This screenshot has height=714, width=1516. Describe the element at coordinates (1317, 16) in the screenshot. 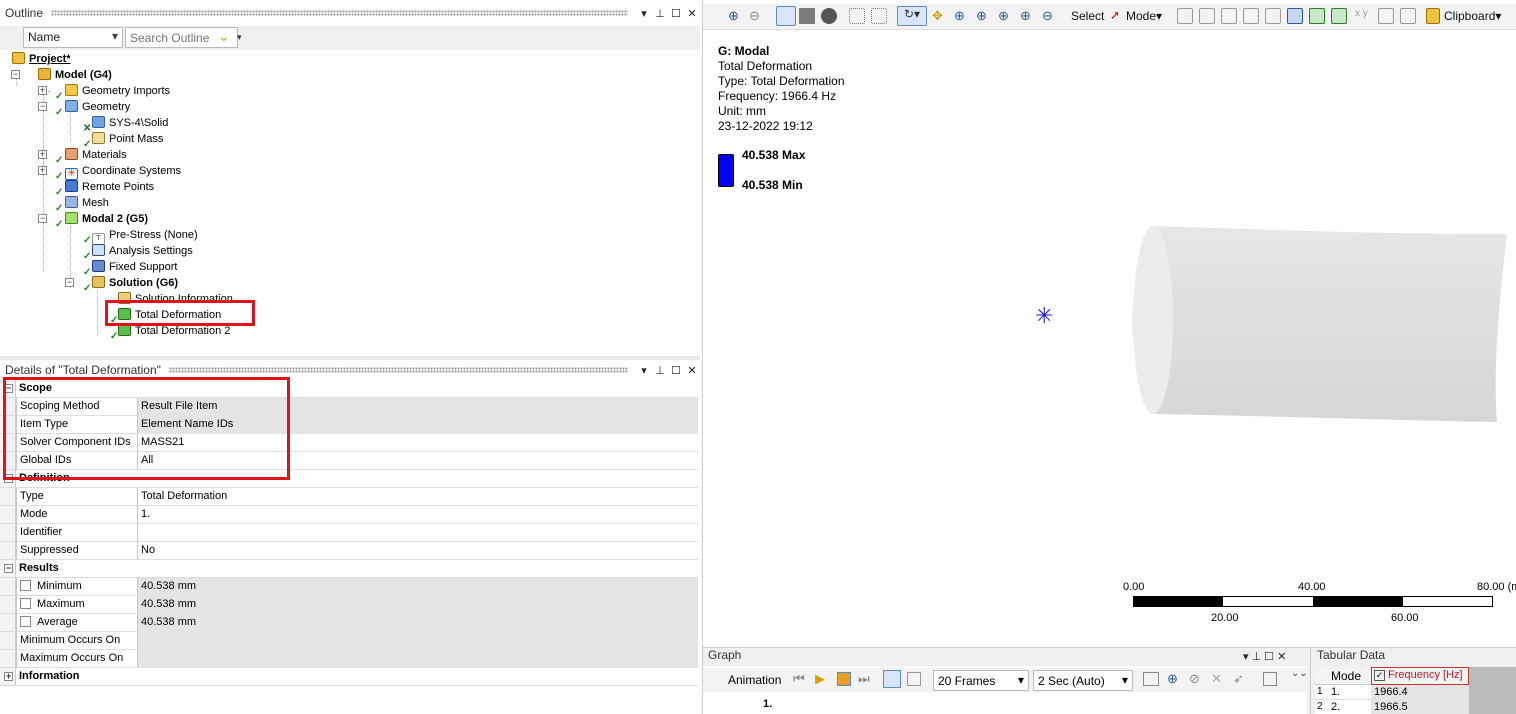

I see `element-face-icon` at that location.